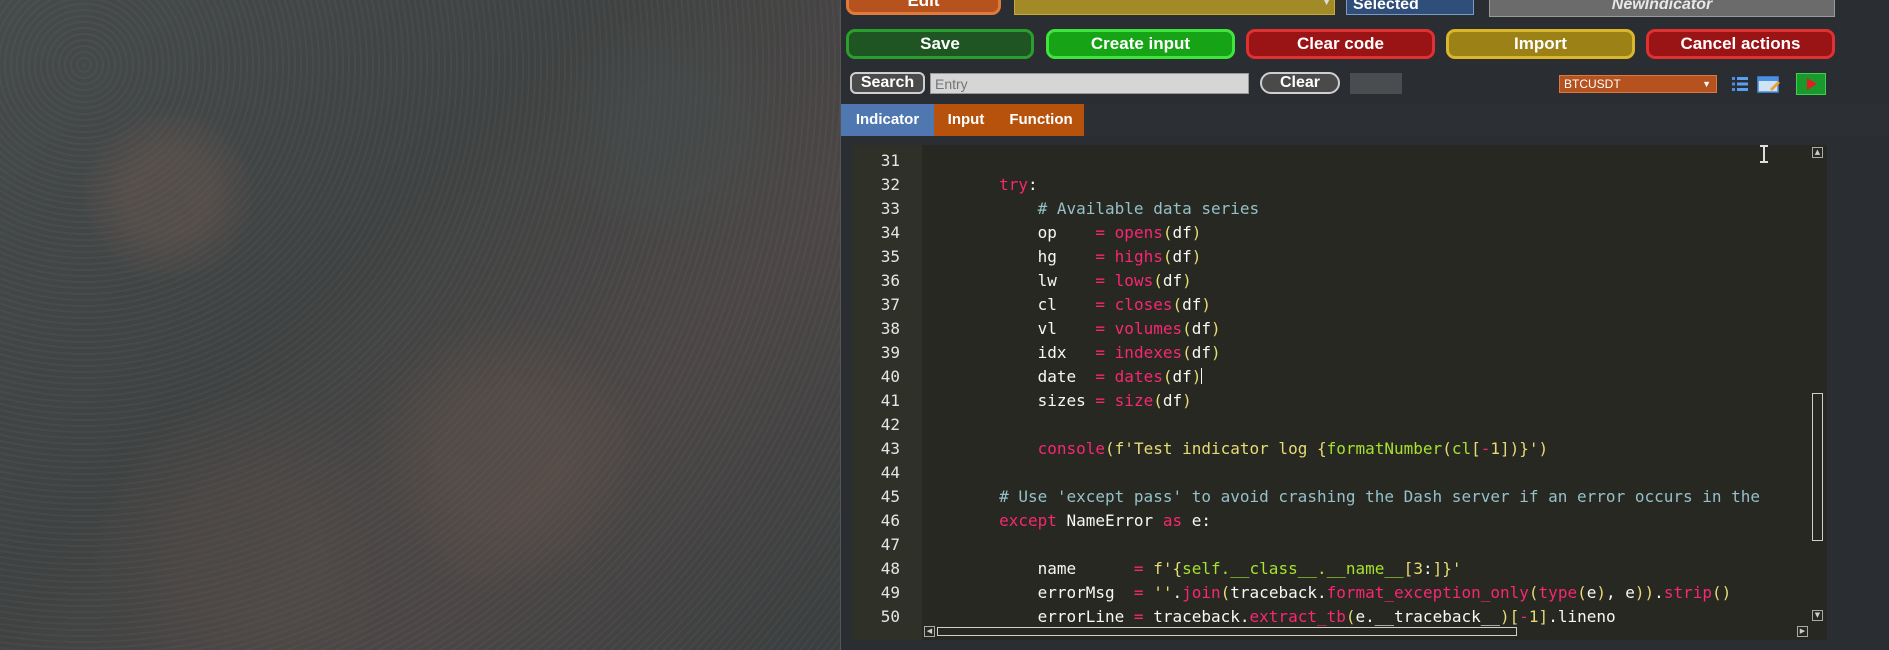  I want to click on scroll-left-icon: ◀, so click(929, 631).